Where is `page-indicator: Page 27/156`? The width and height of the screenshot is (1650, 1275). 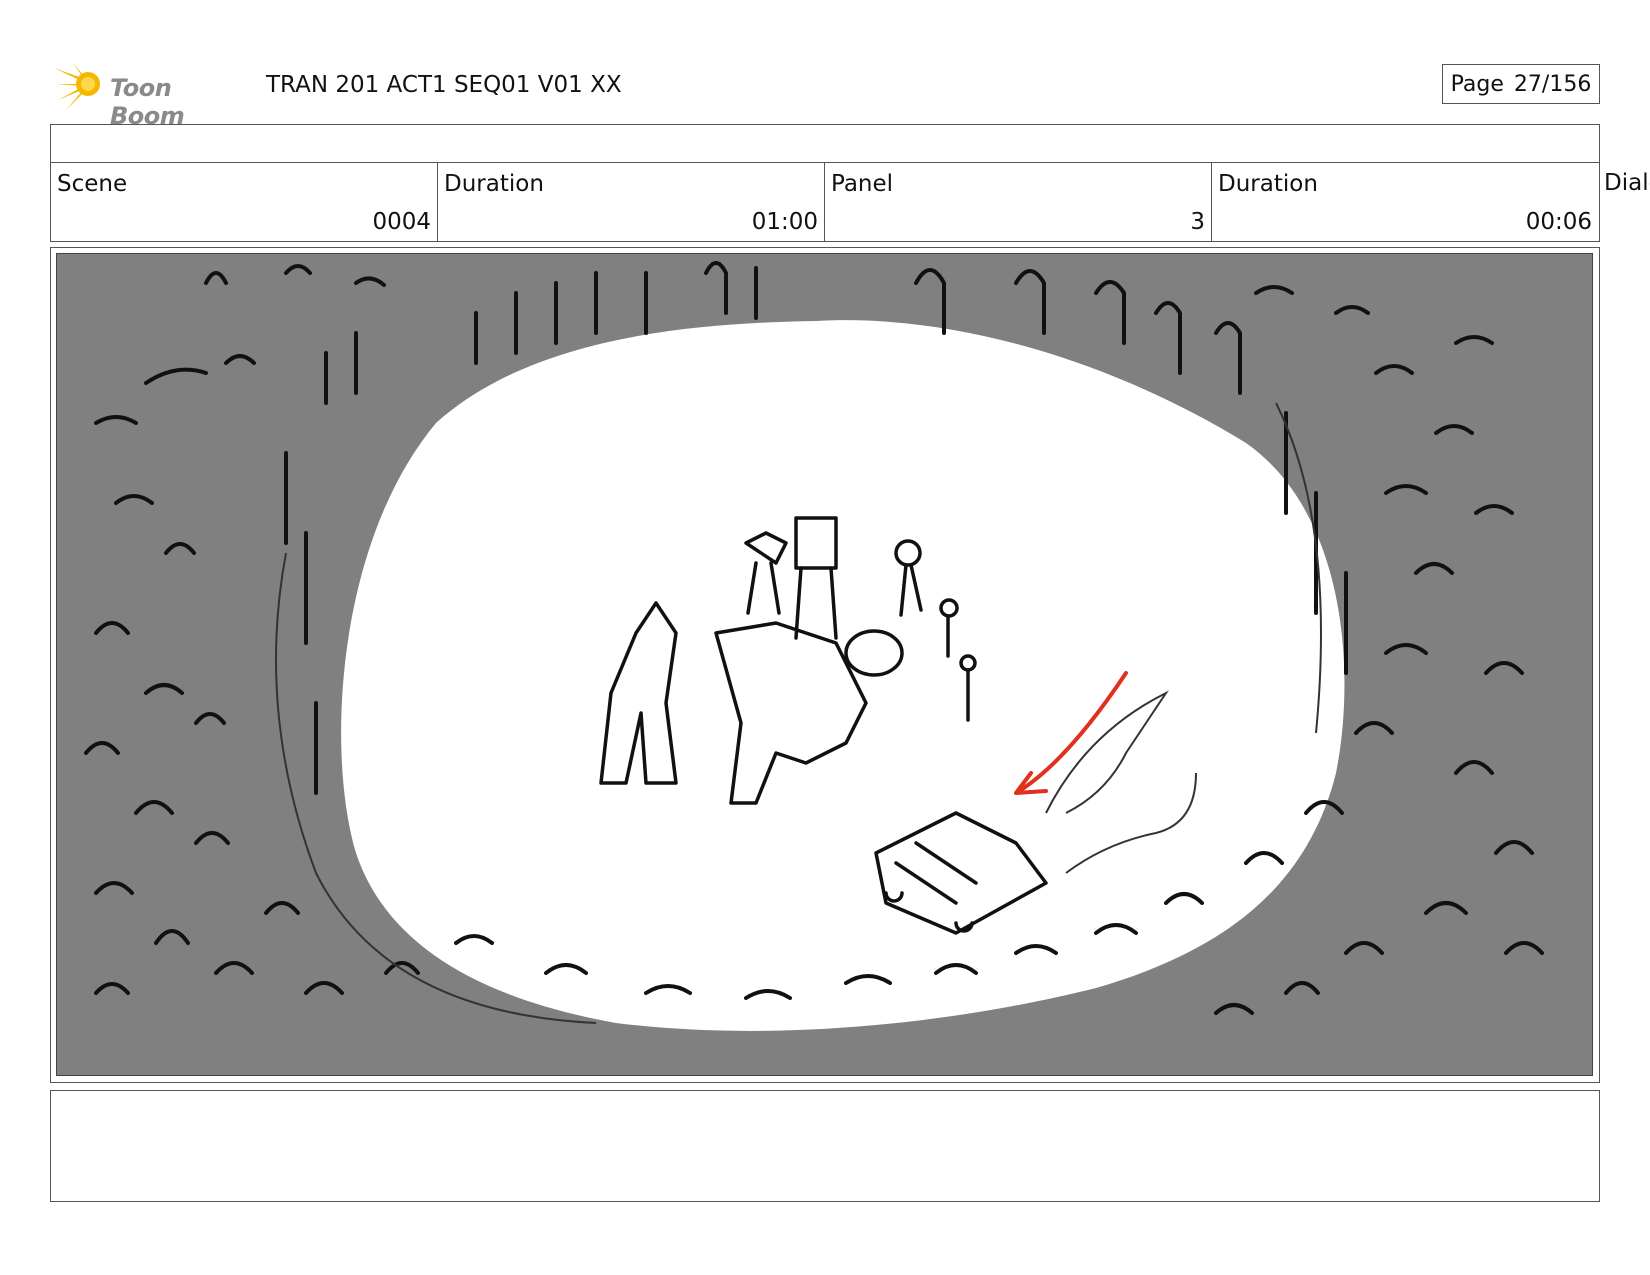 page-indicator: Page 27/156 is located at coordinates (1521, 84).